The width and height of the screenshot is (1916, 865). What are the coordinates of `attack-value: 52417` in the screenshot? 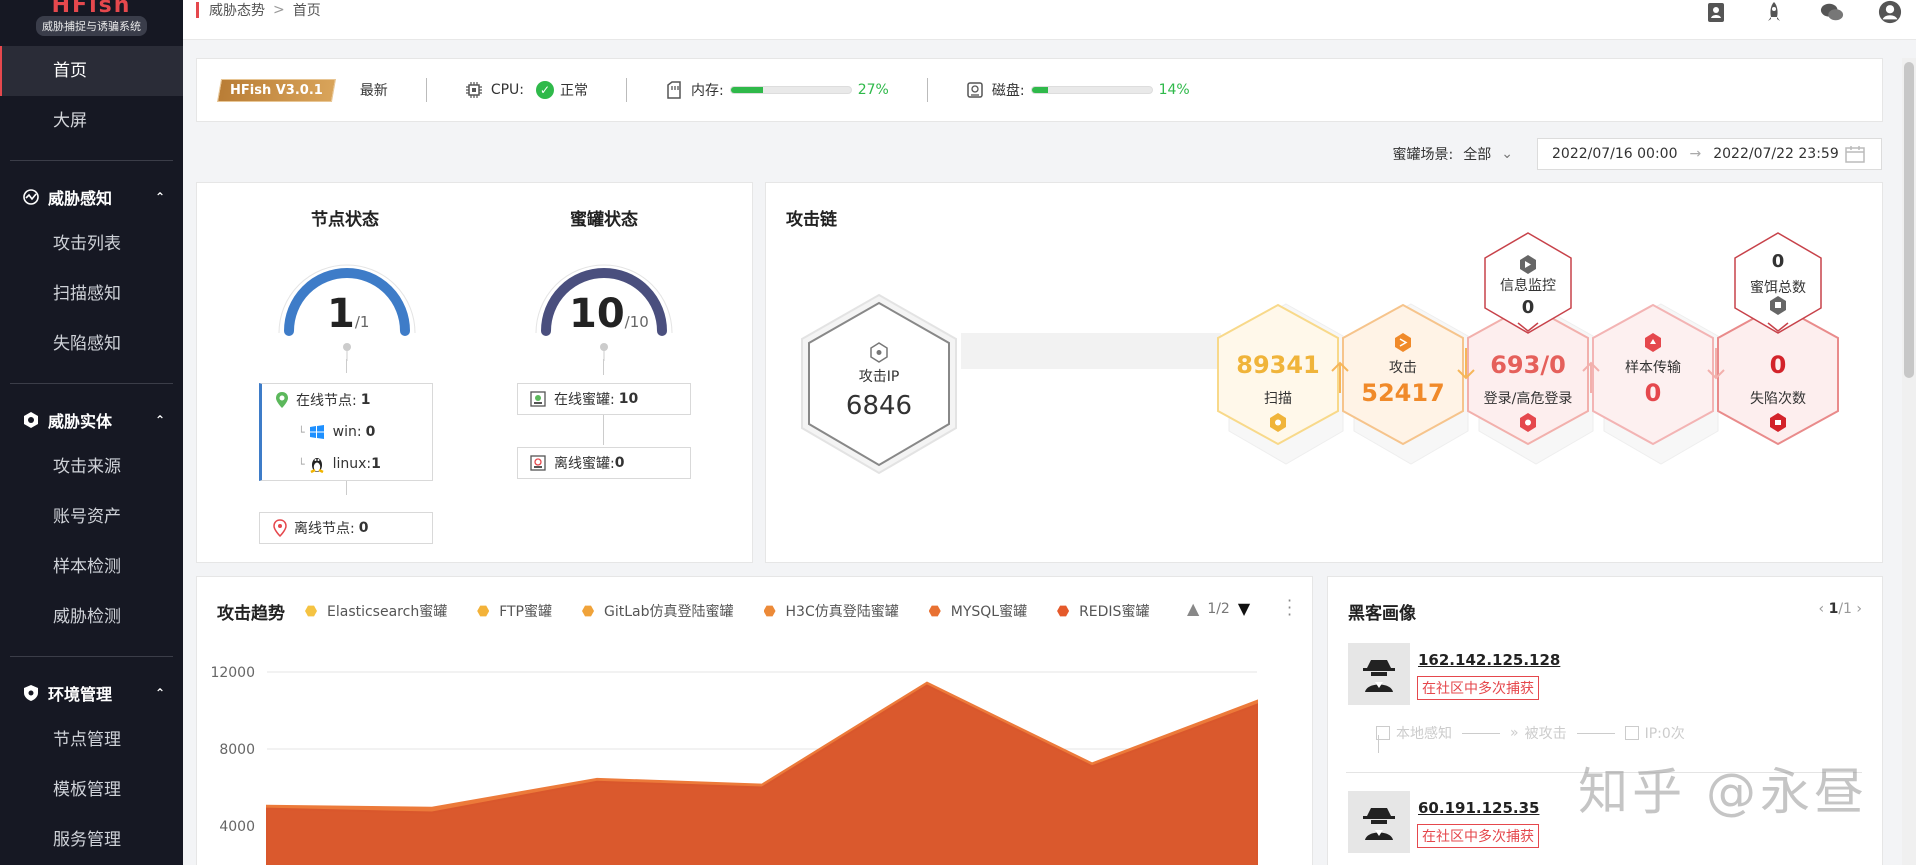 It's located at (1403, 393).